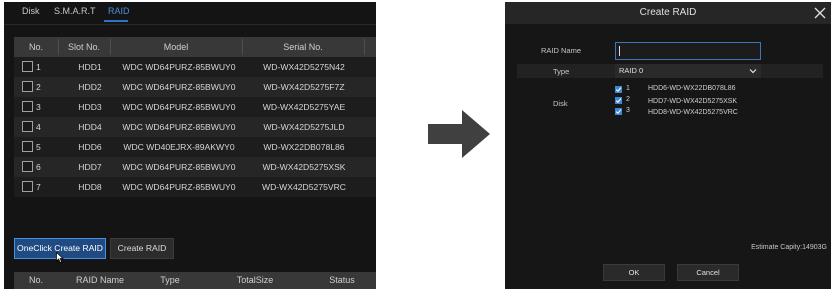  What do you see at coordinates (90, 167) in the screenshot?
I see `row-slot: HDD7` at bounding box center [90, 167].